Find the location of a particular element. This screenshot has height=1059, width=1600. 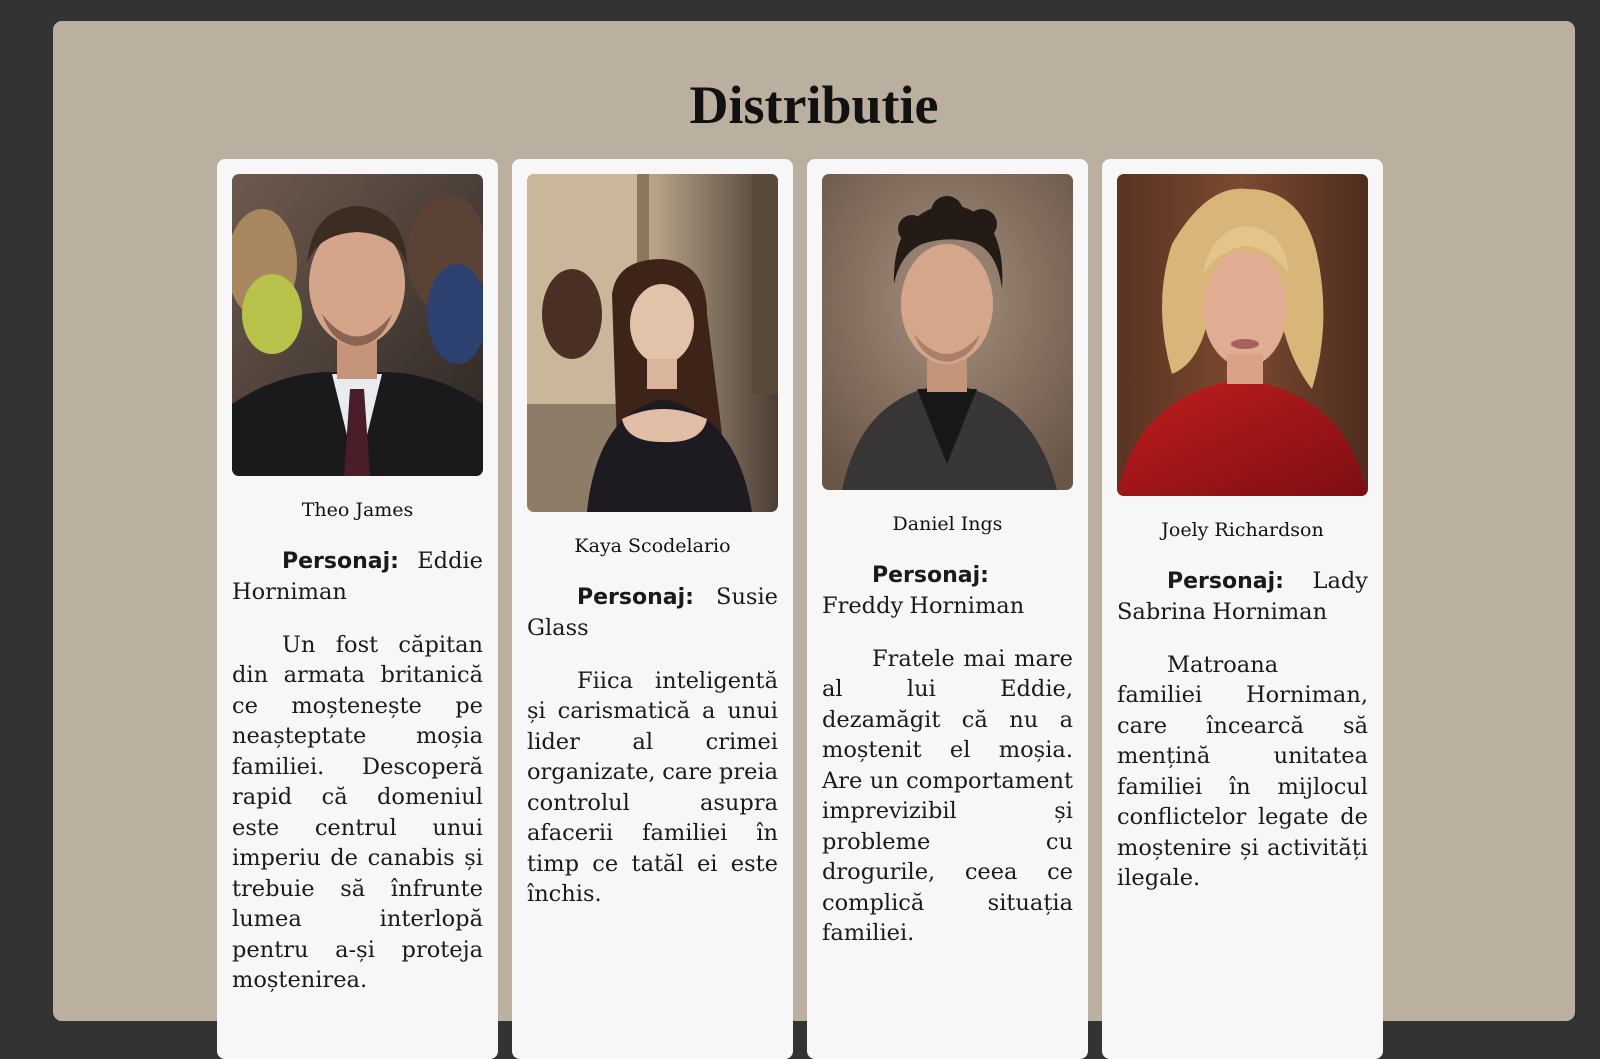

actor-name: Joely Richardson is located at coordinates (1242, 530).